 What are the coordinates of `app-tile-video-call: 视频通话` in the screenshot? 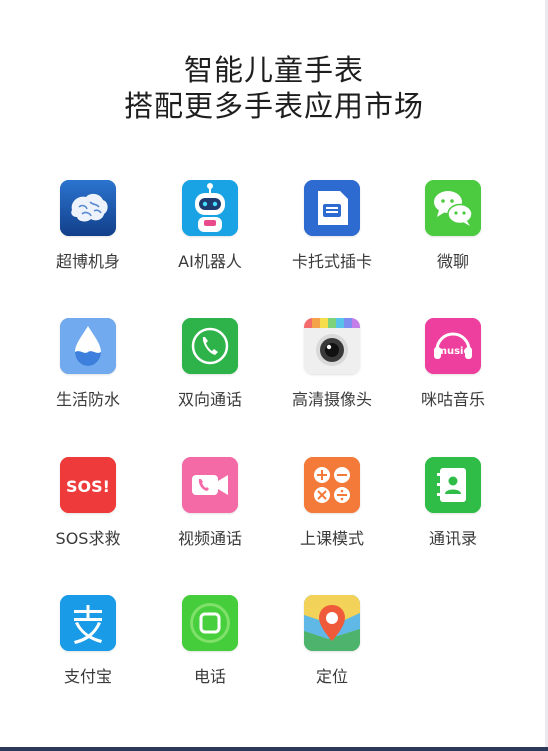 It's located at (210, 503).